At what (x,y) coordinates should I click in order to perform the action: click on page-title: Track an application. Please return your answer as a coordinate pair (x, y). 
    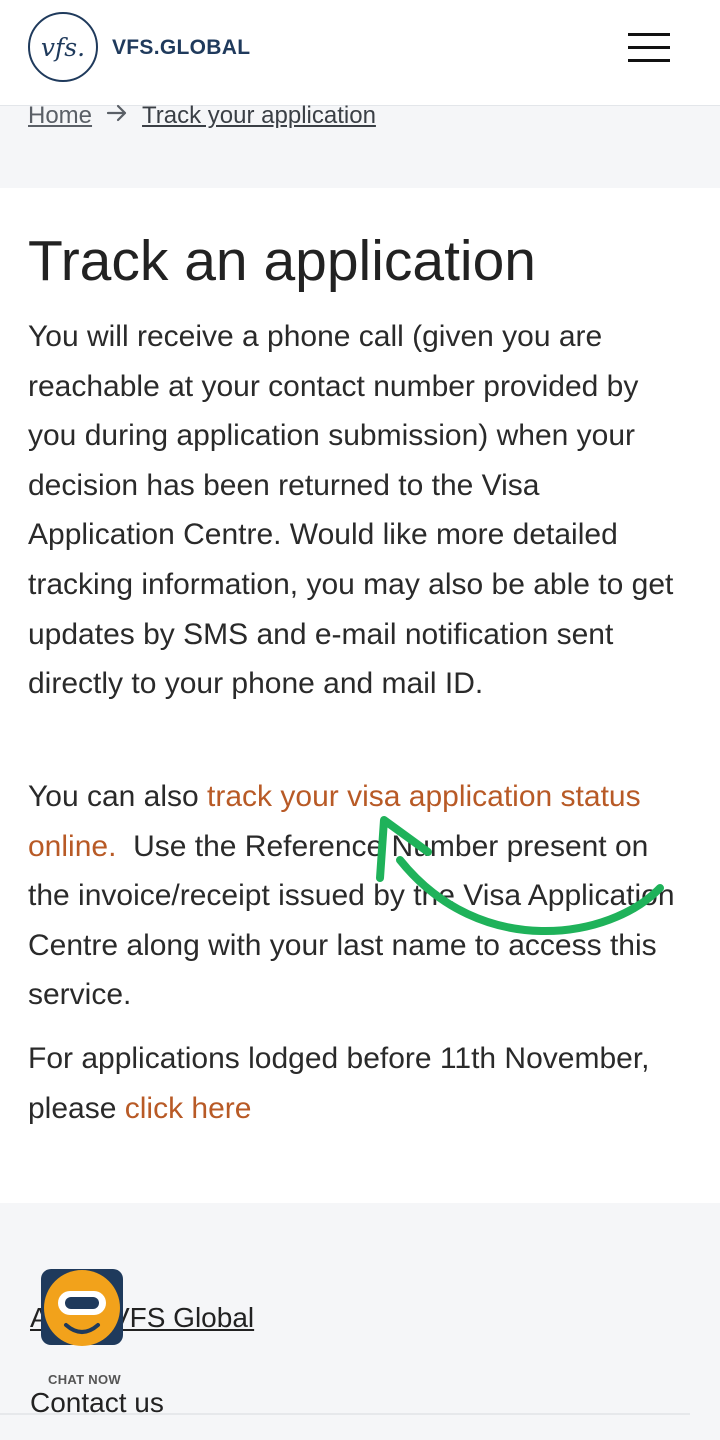
    Looking at the image, I should click on (282, 261).